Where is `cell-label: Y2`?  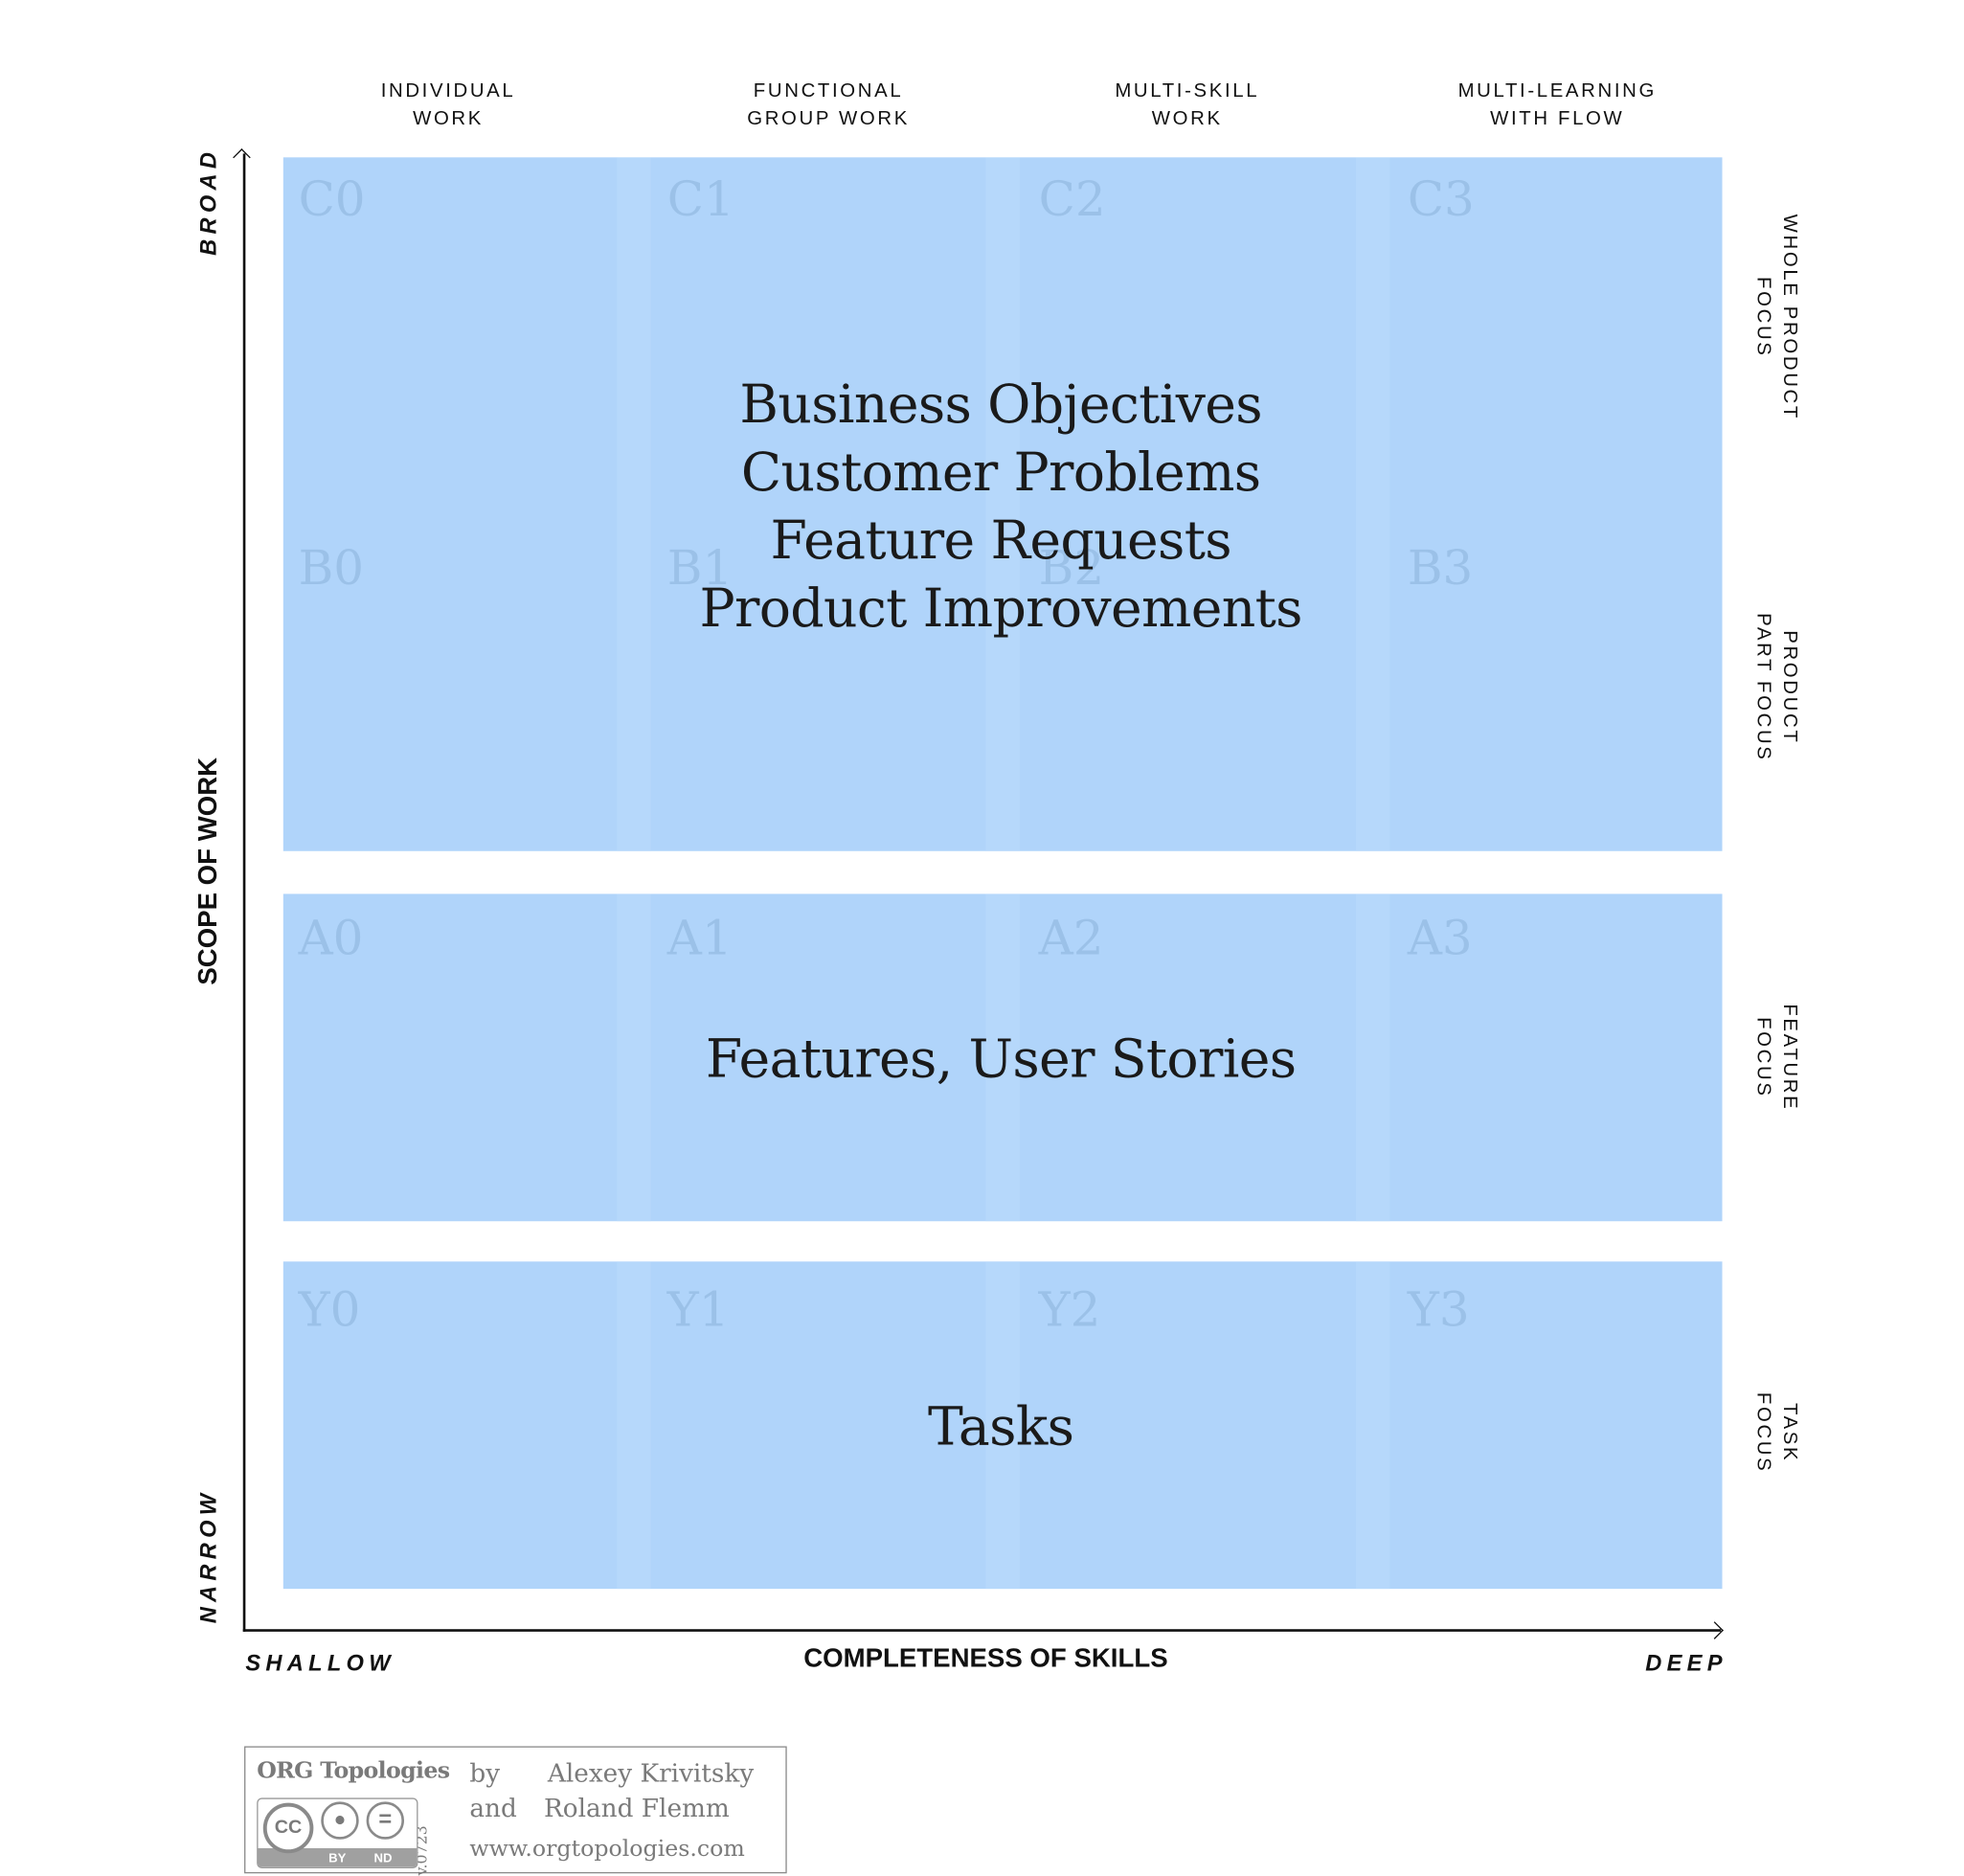
cell-label: Y2 is located at coordinates (1069, 1310).